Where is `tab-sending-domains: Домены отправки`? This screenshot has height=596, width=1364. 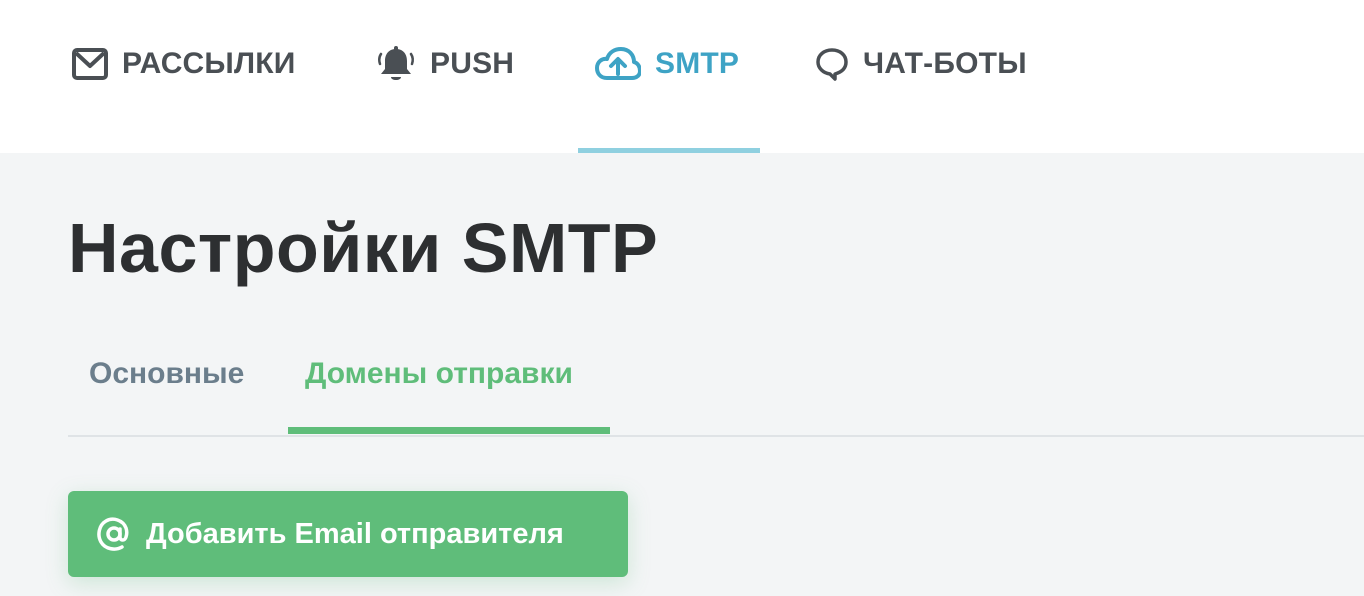
tab-sending-domains: Домены отправки is located at coordinates (439, 374).